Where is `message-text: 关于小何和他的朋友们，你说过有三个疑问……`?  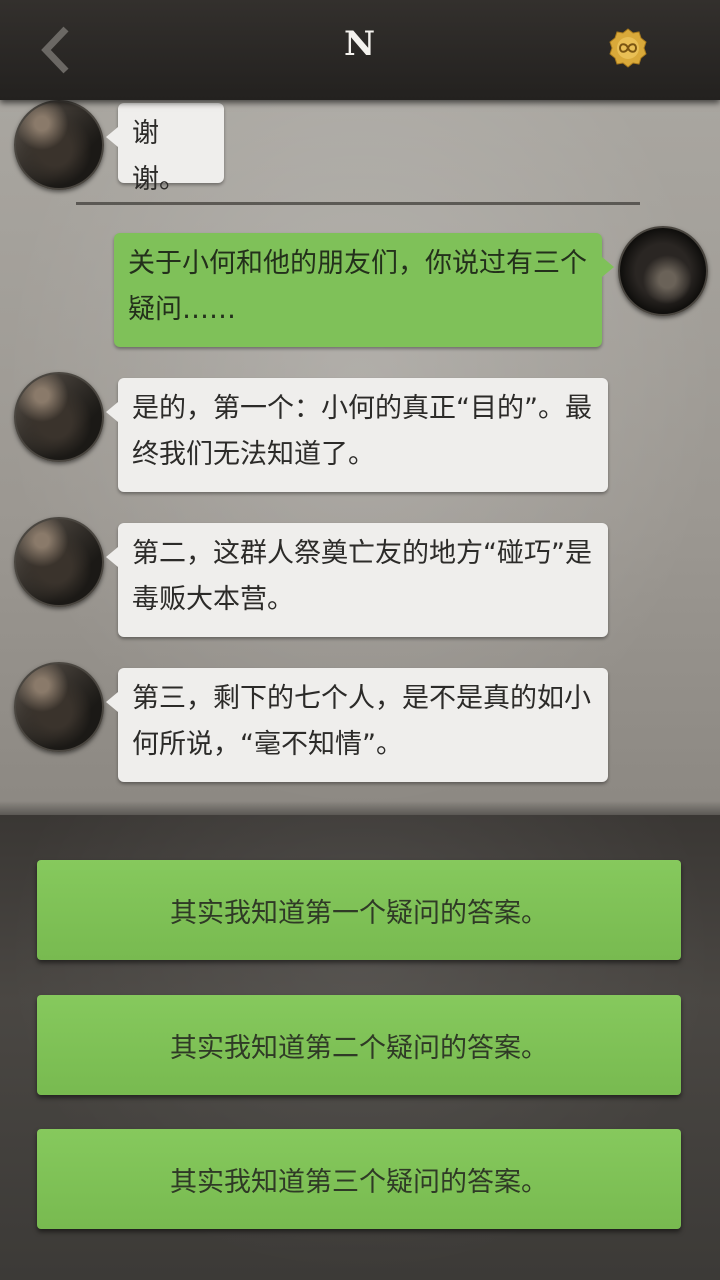 message-text: 关于小何和他的朋友们，你说过有三个疑问…… is located at coordinates (357, 286).